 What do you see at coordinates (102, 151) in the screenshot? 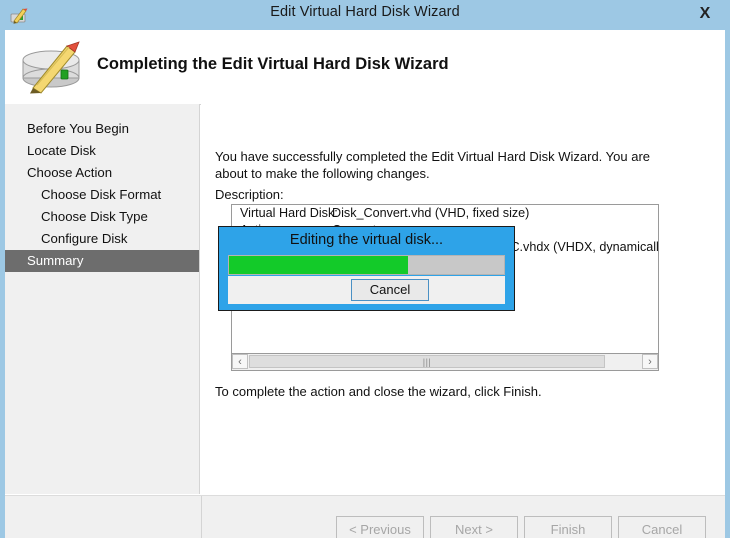
I see `sidebar-item-locate-disk: Locate Disk` at bounding box center [102, 151].